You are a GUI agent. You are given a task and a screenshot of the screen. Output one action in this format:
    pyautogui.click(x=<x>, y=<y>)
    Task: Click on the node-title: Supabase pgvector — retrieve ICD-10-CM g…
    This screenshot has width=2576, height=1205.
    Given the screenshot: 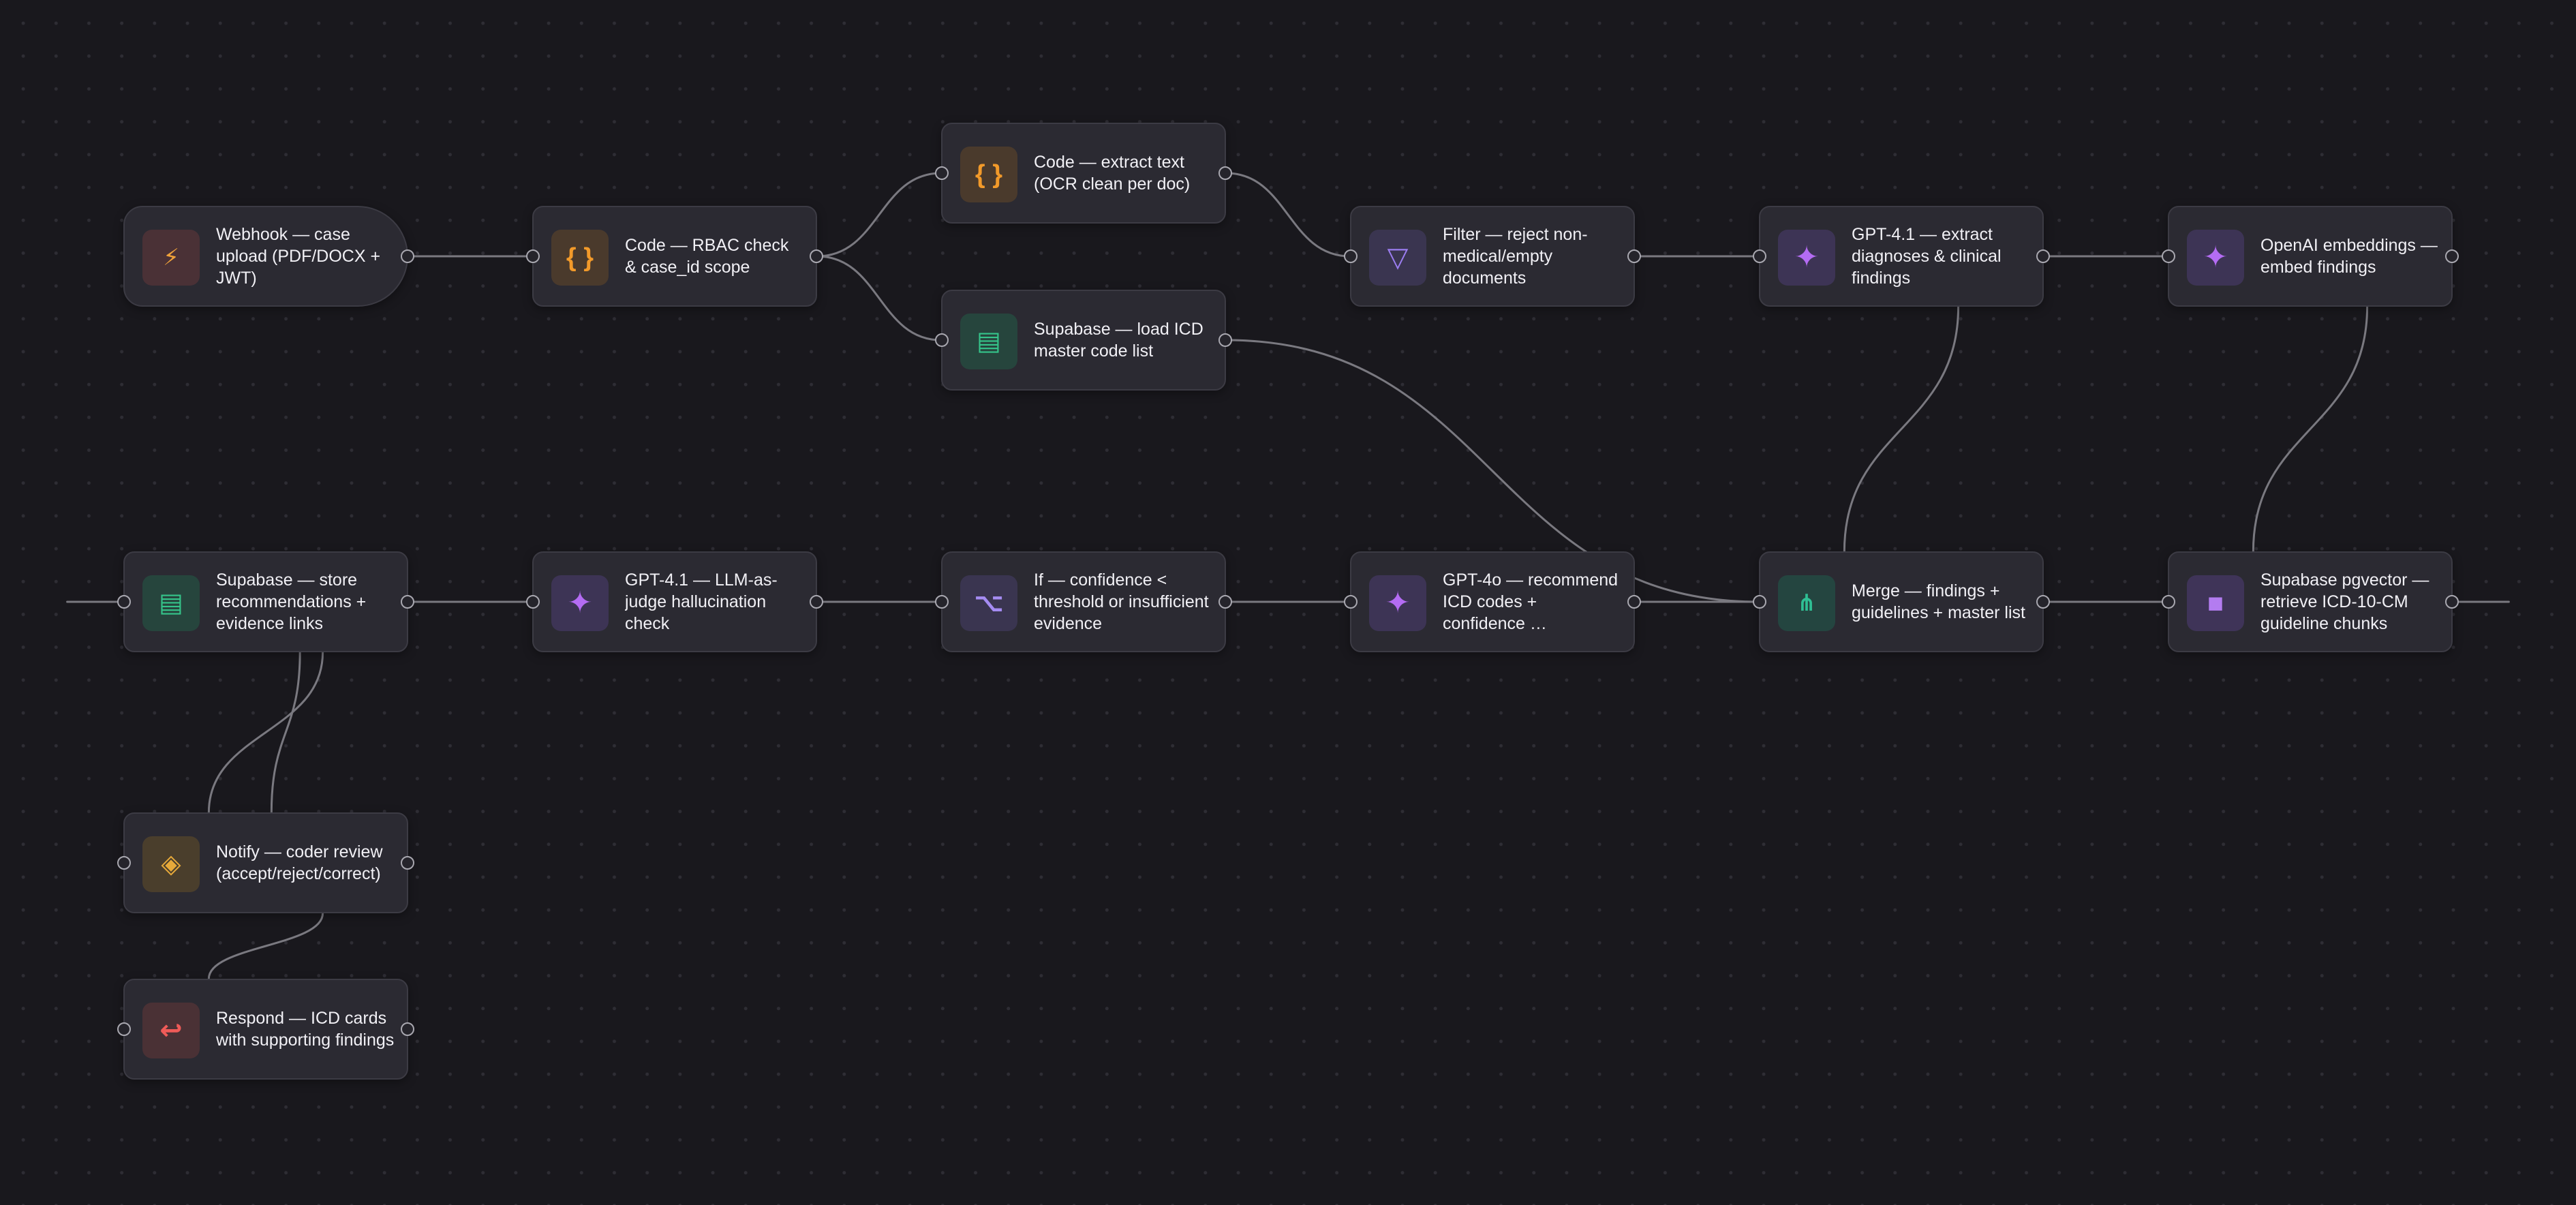 What is the action you would take?
    pyautogui.click(x=2344, y=601)
    